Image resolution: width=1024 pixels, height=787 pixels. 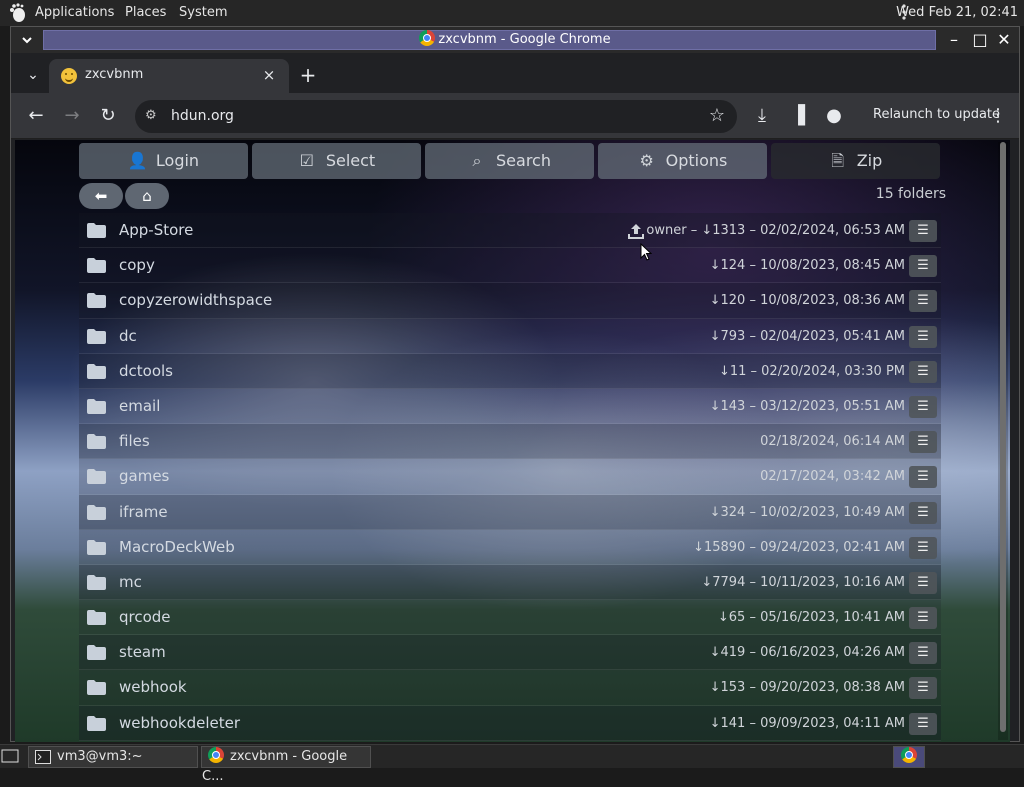 What do you see at coordinates (128, 336) in the screenshot?
I see `folder-name: dc` at bounding box center [128, 336].